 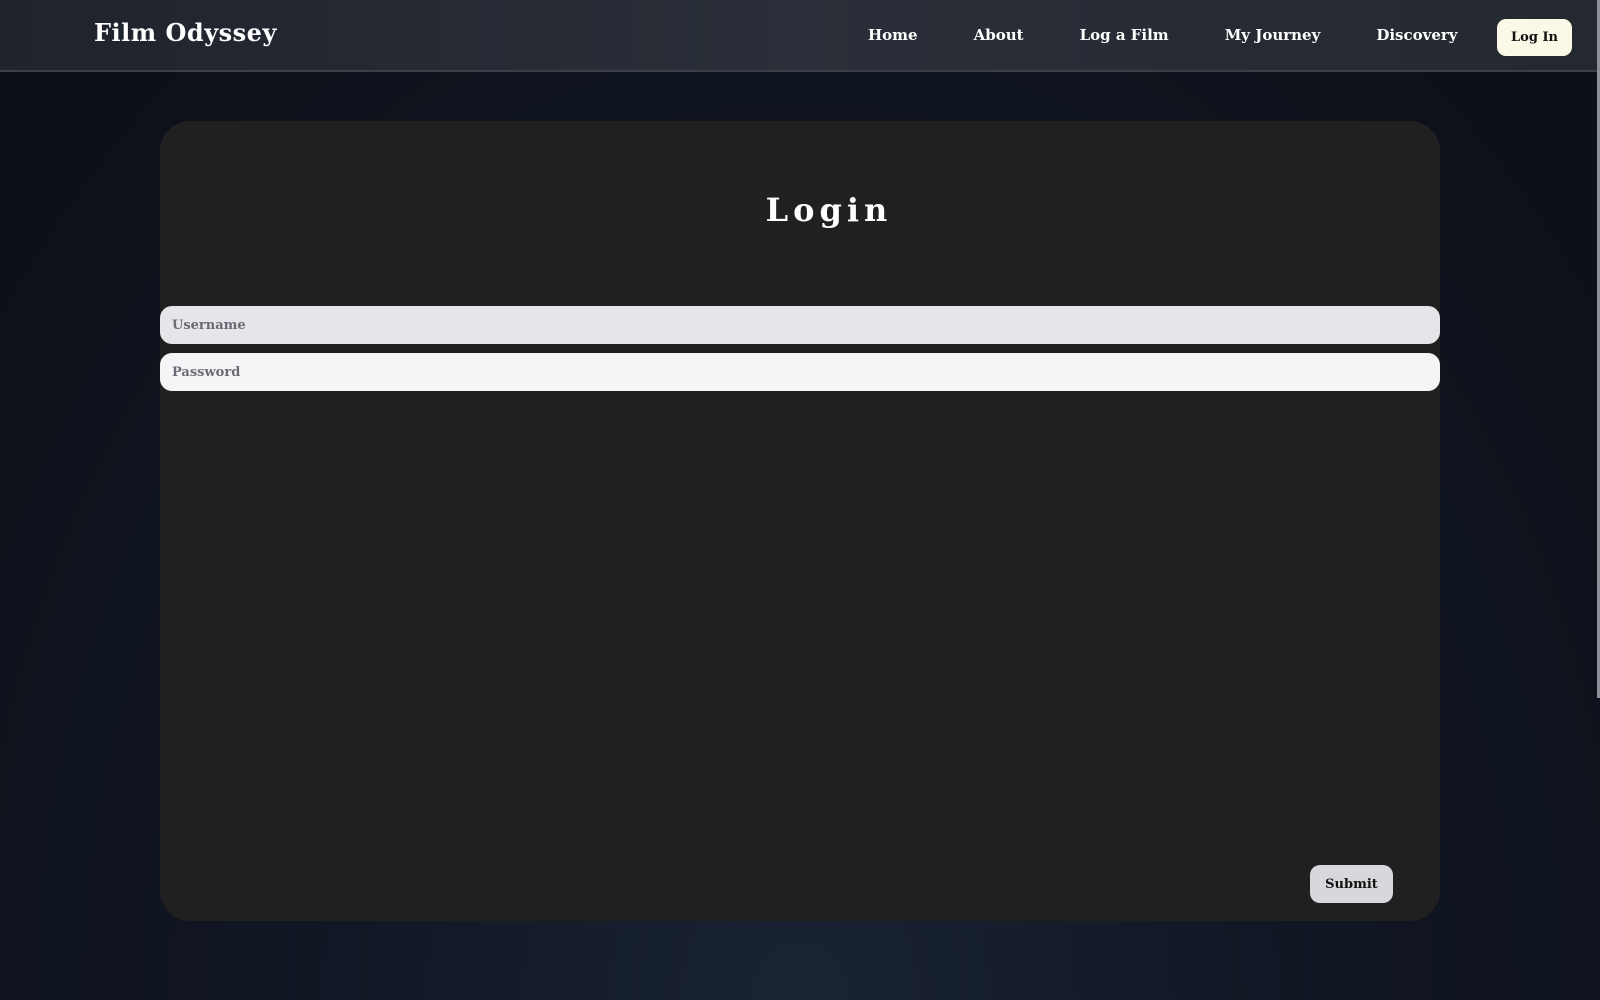 What do you see at coordinates (1416, 35) in the screenshot?
I see `nav-link-discovery: Discovery` at bounding box center [1416, 35].